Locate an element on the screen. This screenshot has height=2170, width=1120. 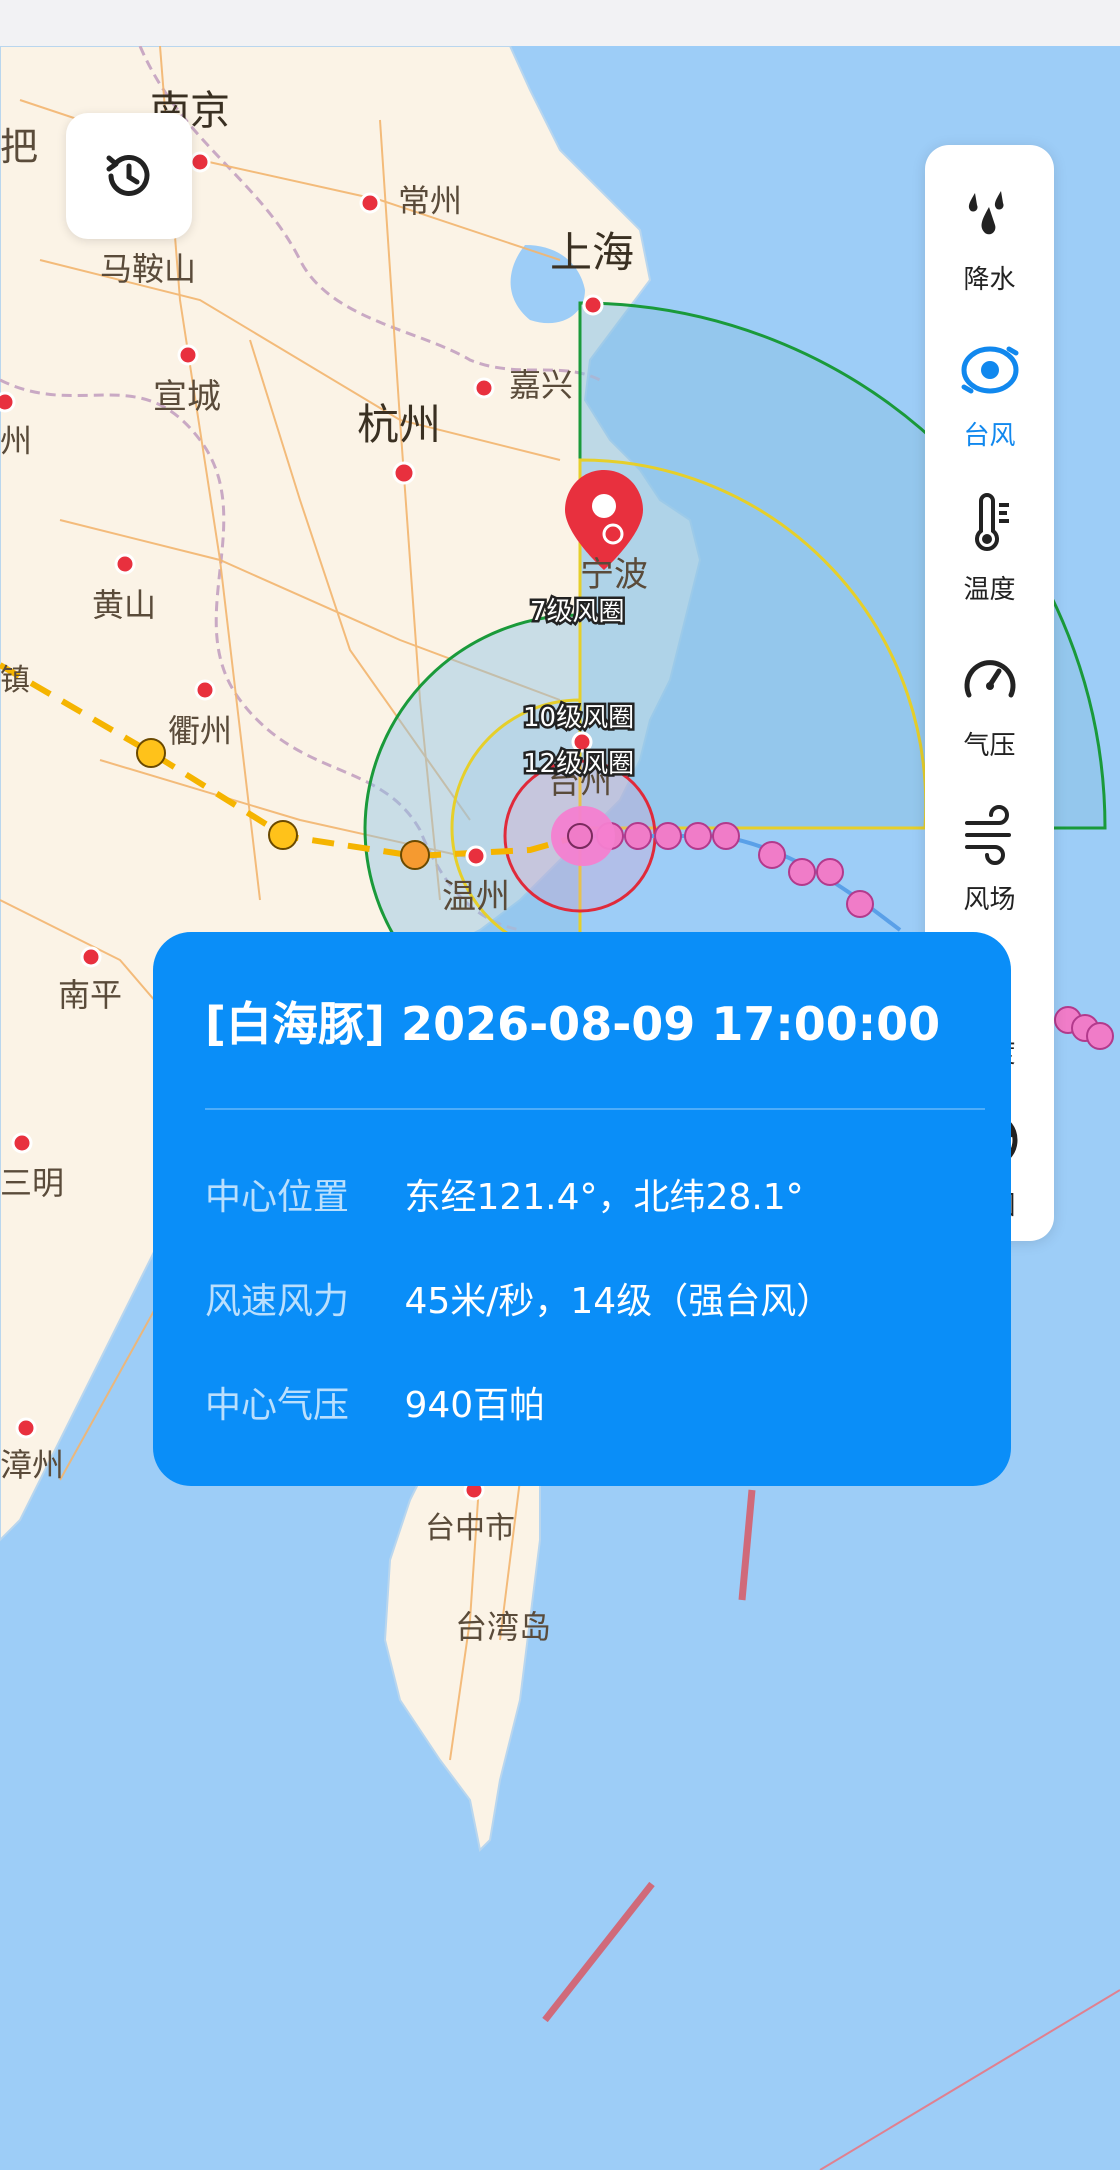
center-pressure-key: 中心气压 is located at coordinates (277, 1405).